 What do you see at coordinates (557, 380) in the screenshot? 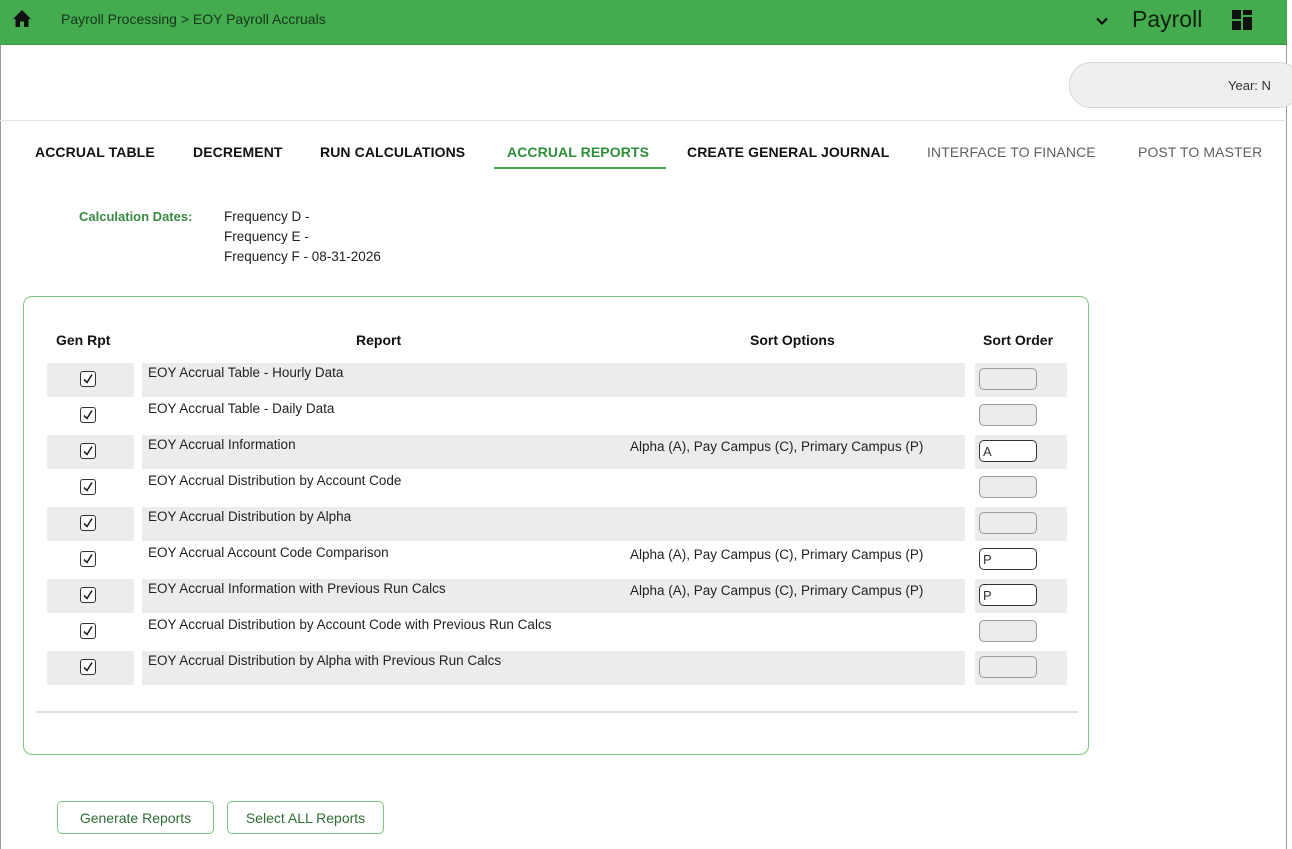
I see `table-row: EOY Accrual Table - Hourly Data` at bounding box center [557, 380].